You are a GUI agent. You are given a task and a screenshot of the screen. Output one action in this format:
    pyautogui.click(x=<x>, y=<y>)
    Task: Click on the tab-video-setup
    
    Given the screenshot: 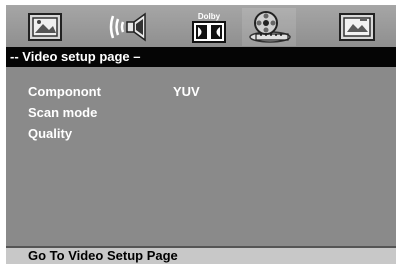 What is the action you would take?
    pyautogui.click(x=269, y=27)
    